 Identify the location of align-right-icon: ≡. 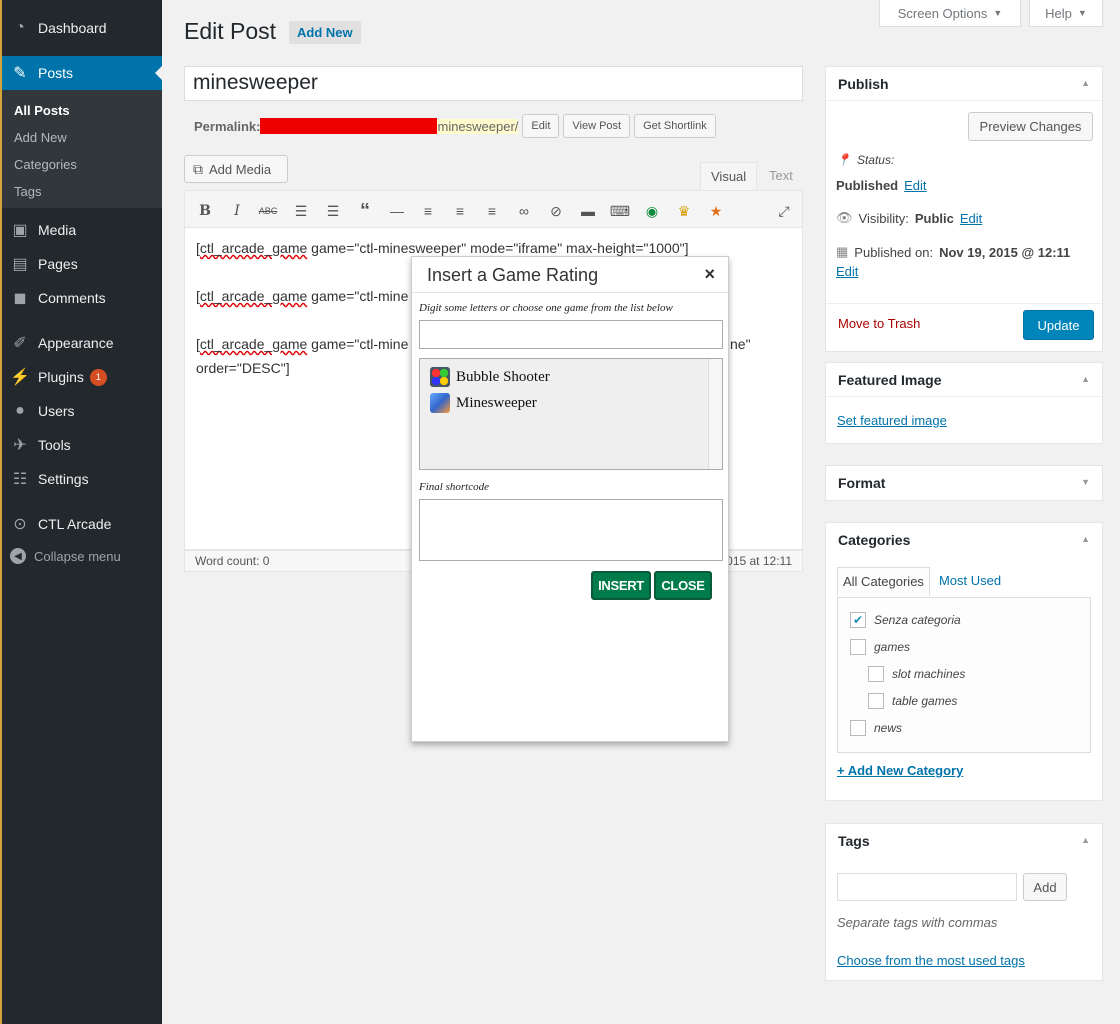
(492, 211).